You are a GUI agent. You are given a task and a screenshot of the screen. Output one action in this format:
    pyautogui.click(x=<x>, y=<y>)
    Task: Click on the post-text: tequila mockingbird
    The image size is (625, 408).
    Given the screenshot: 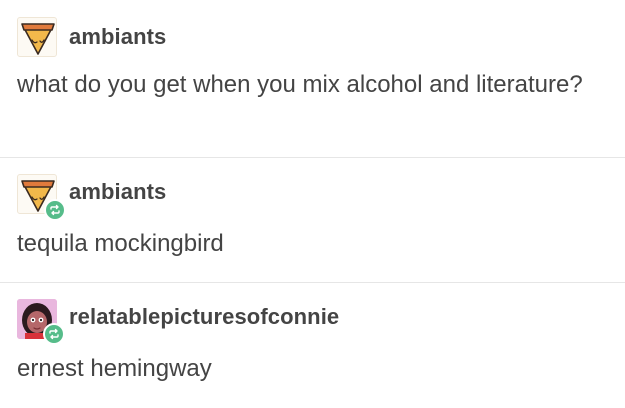 What is the action you would take?
    pyautogui.click(x=120, y=243)
    